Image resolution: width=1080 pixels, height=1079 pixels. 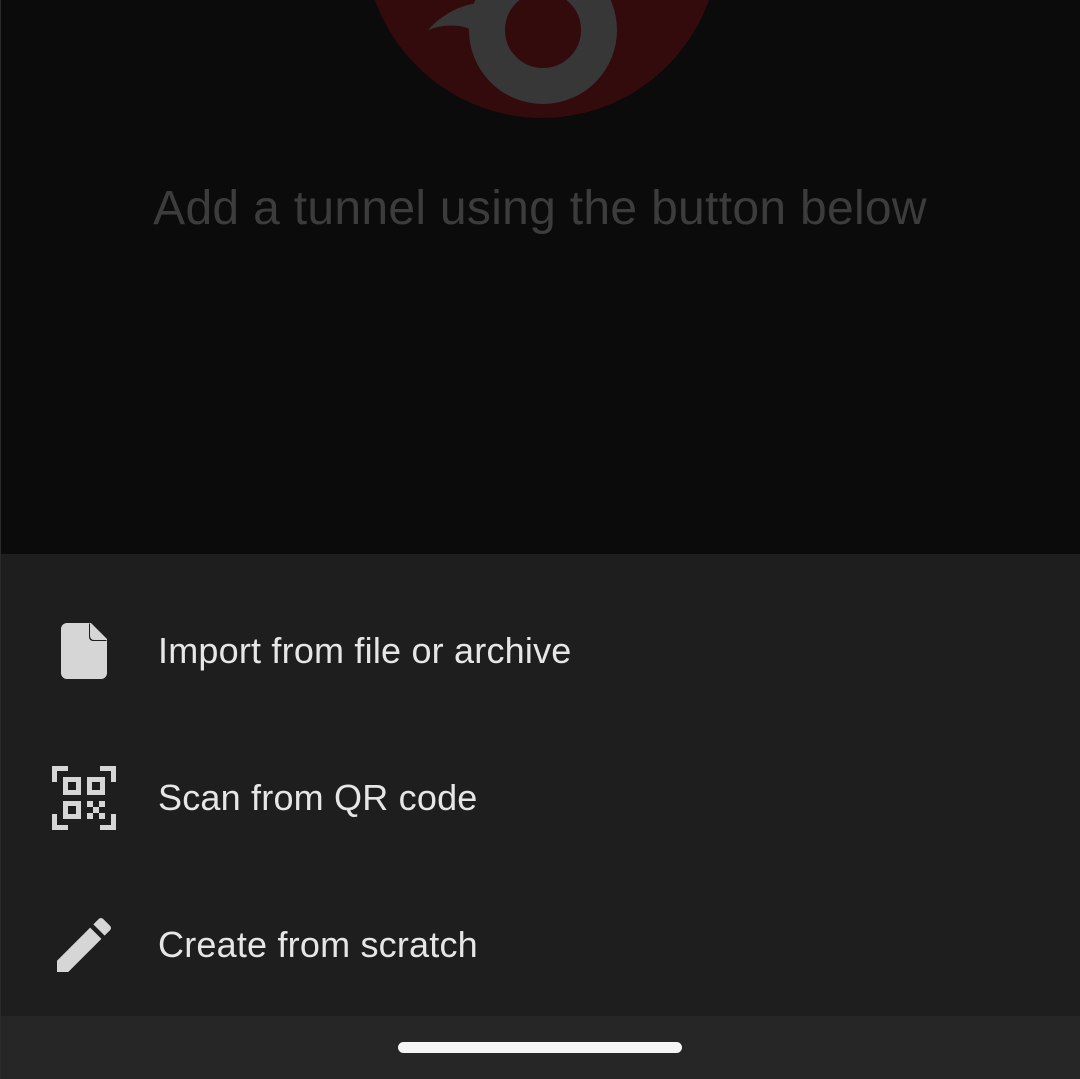 I want to click on empty-state-message: Add a tunnel using the button below, so click(x=540, y=208).